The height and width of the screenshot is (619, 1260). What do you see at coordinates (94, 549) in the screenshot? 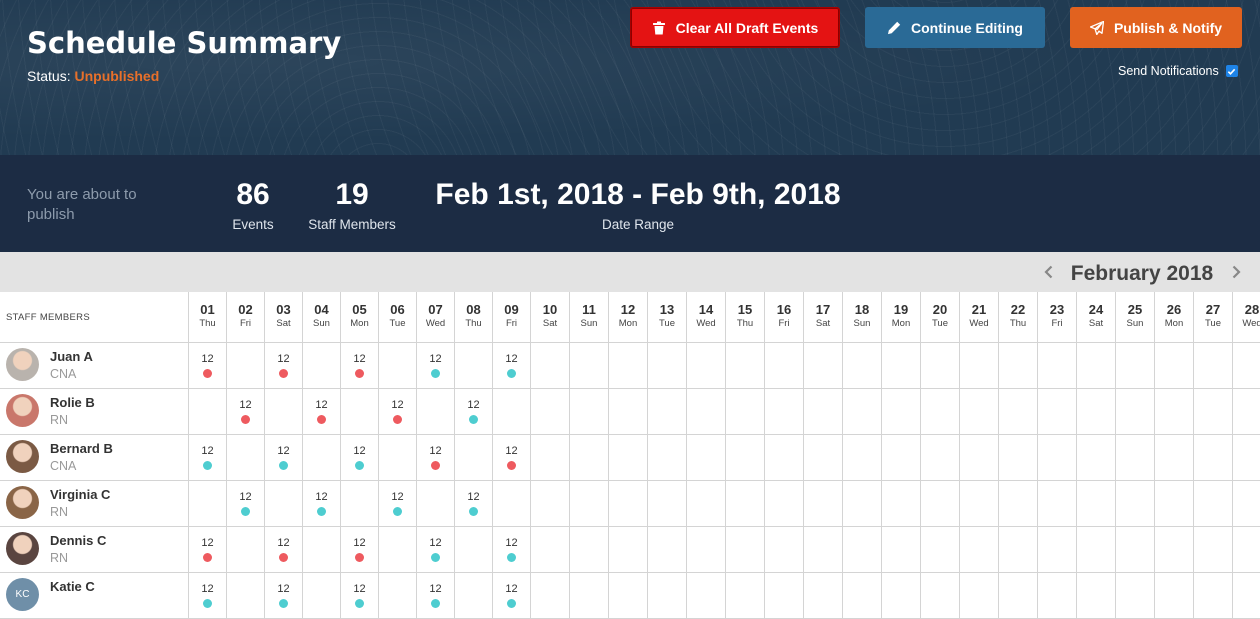
I see `staff-name-cell: Dennis C RN` at bounding box center [94, 549].